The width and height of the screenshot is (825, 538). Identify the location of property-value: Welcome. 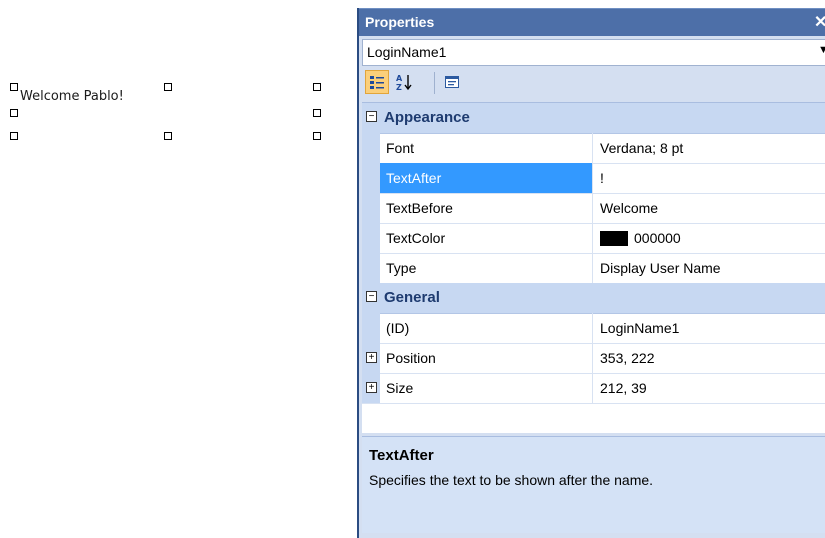
(629, 208).